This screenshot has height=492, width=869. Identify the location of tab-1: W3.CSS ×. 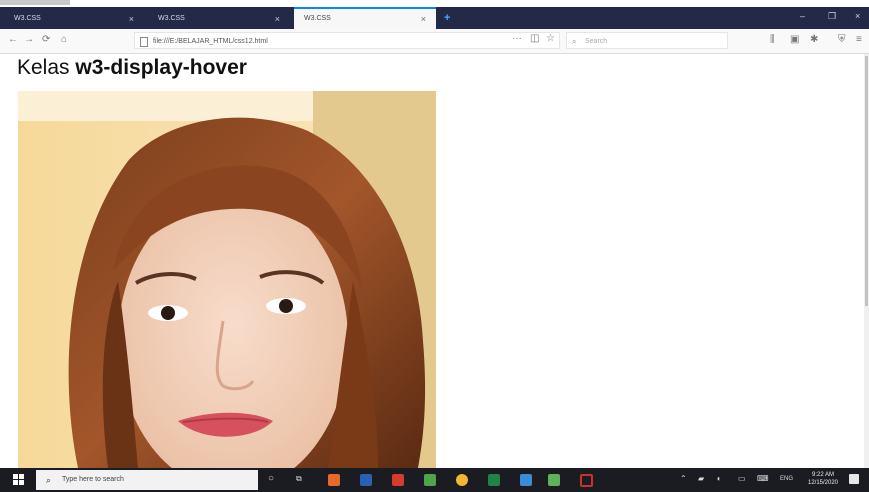
(74, 19).